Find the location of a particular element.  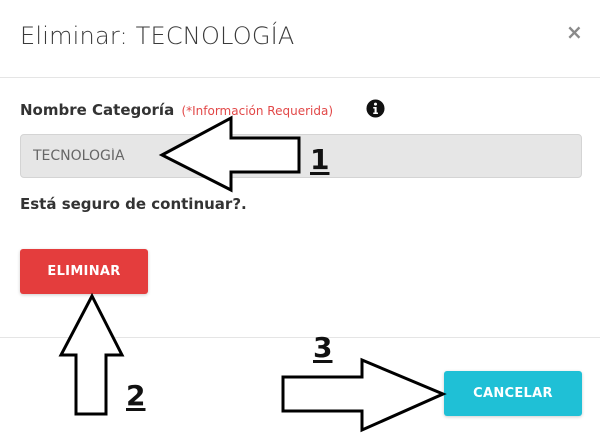

category-name-label-text: Nombre Categoría is located at coordinates (97, 110).